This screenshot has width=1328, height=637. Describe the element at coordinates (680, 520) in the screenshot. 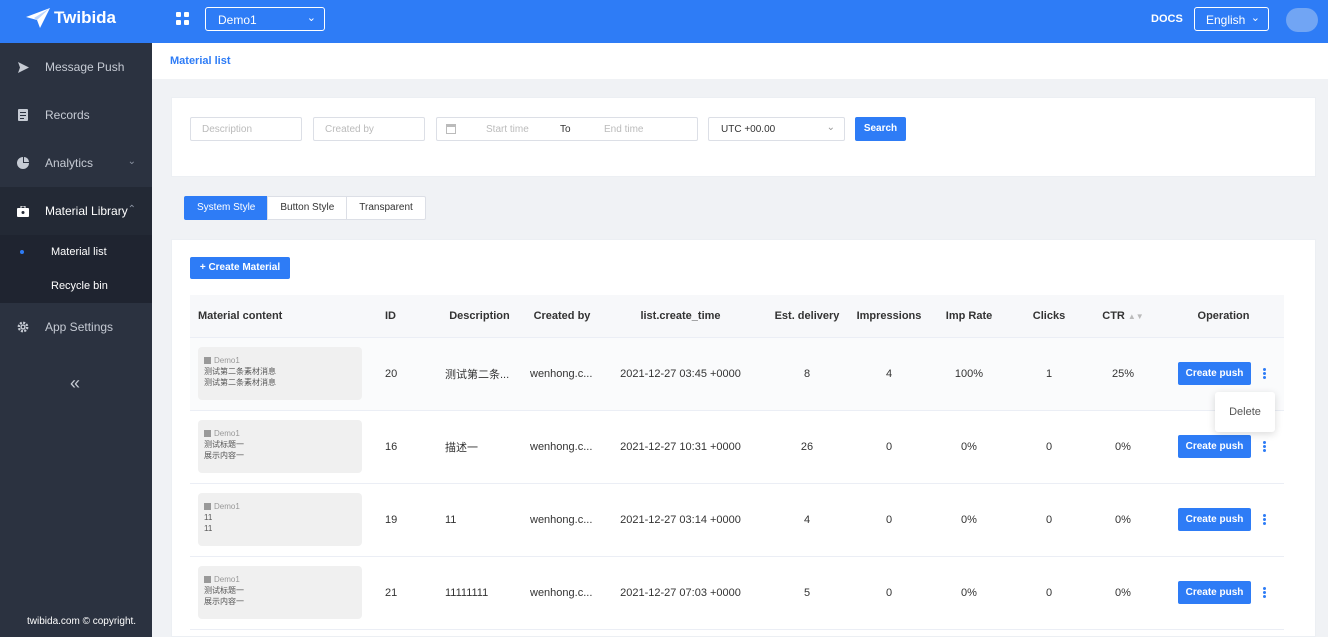

I see `cell-create-time: 2021-12-27 03:14 +0000` at that location.